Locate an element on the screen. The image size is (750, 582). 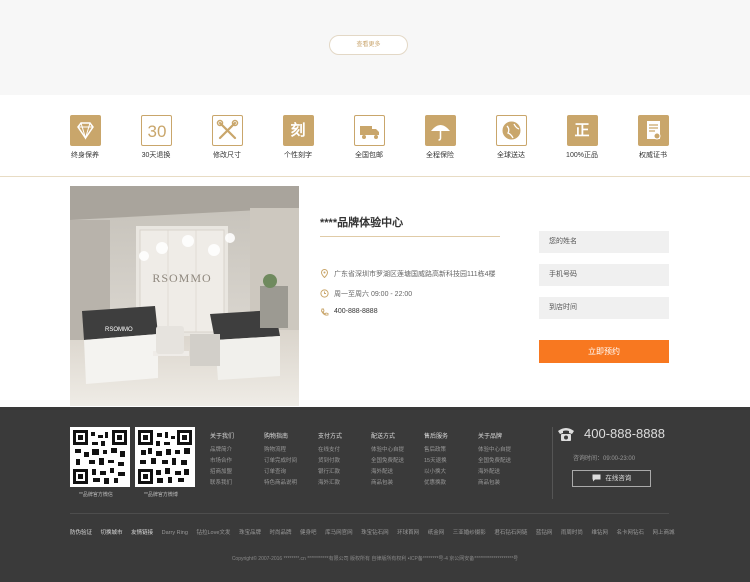
friend-link: 时尚品牌 is located at coordinates (280, 533).